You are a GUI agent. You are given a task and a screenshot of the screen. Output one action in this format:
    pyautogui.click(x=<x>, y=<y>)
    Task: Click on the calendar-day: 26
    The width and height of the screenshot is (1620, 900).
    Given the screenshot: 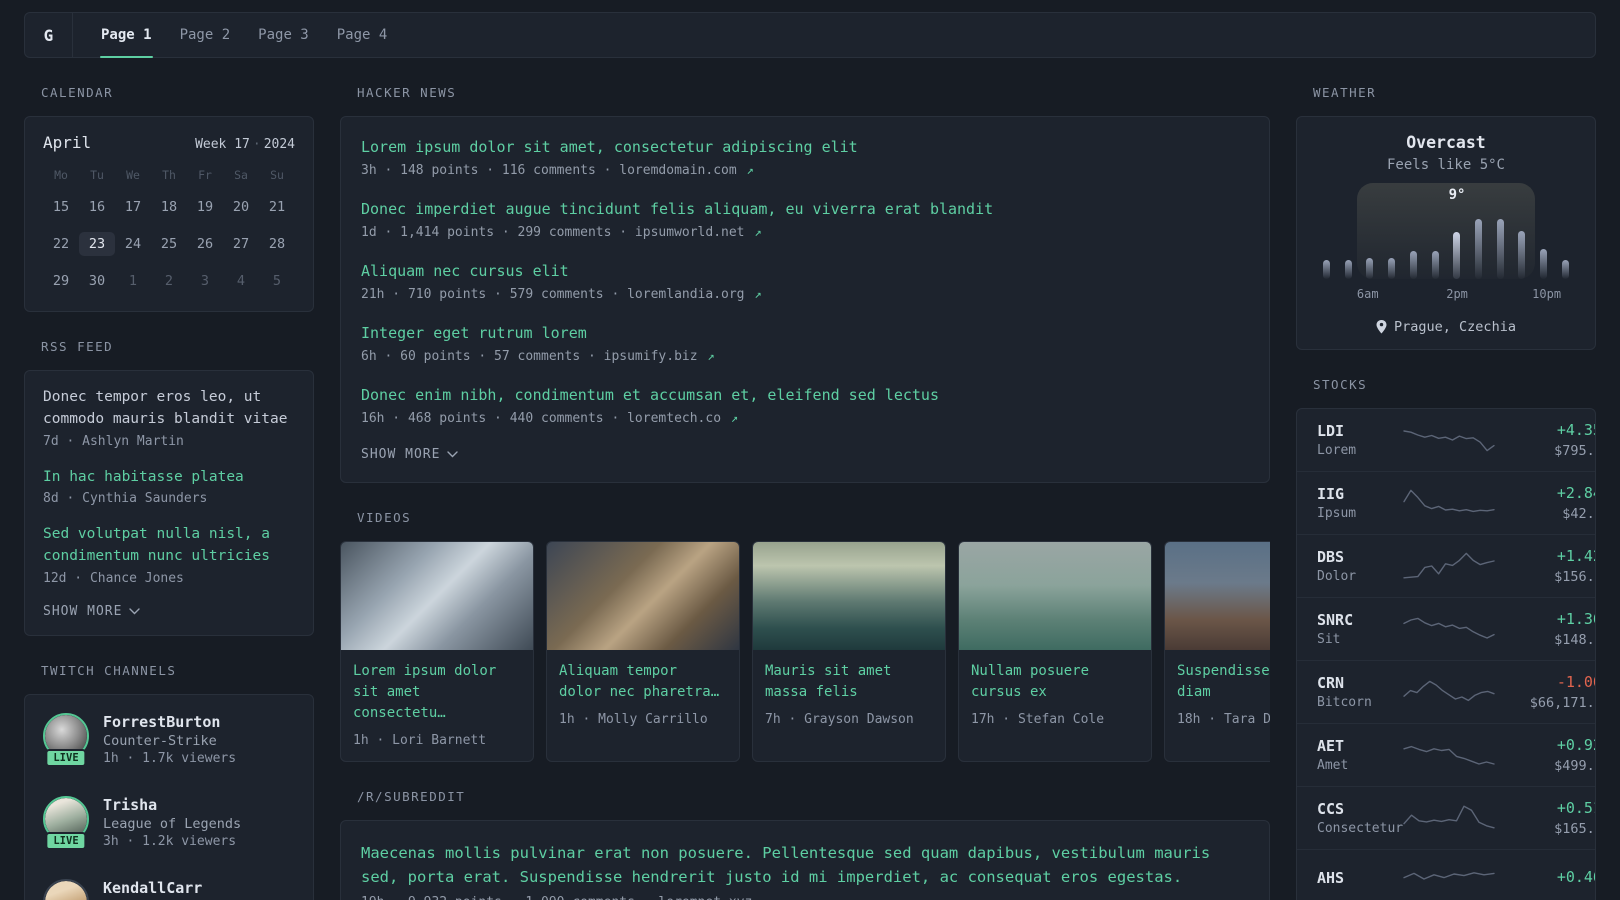 What is the action you would take?
    pyautogui.click(x=205, y=244)
    